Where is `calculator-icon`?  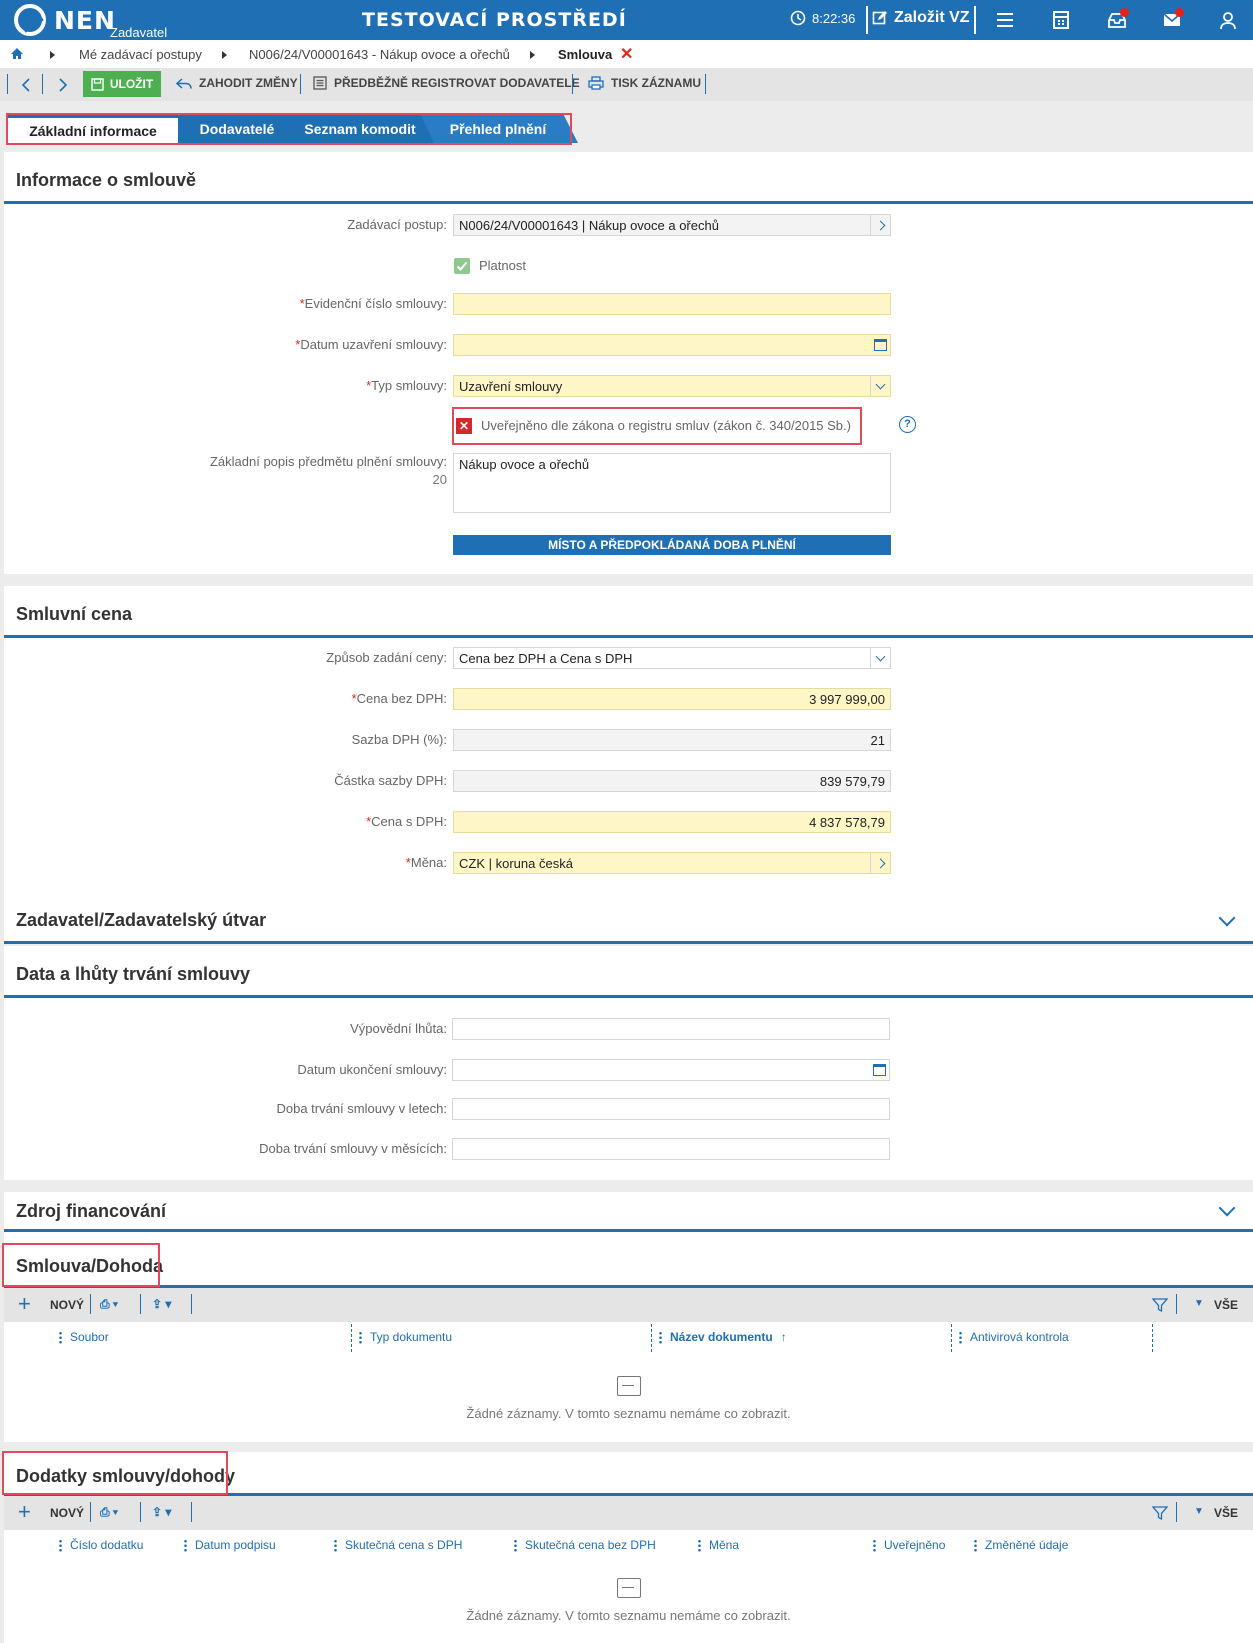
calculator-icon is located at coordinates (1061, 20).